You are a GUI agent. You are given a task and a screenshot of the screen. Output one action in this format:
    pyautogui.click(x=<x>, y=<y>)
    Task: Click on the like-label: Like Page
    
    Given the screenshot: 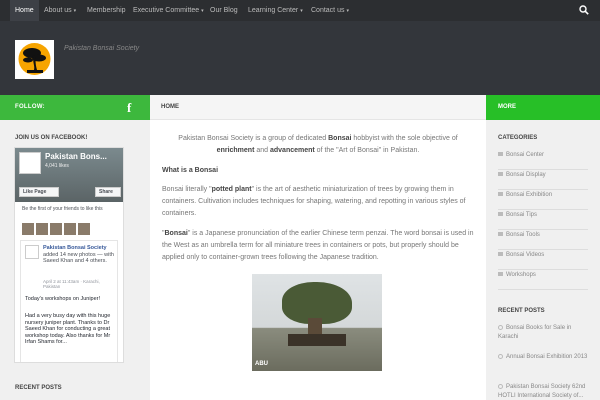 What is the action you would take?
    pyautogui.click(x=35, y=192)
    